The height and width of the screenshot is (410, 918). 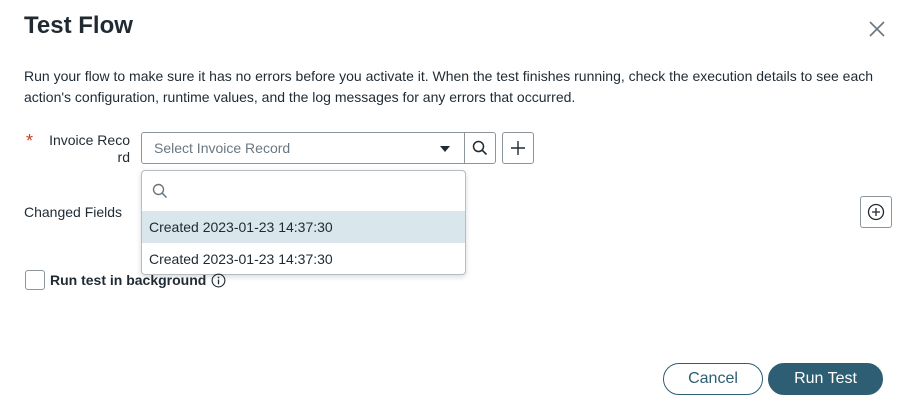 I want to click on invoice-record-placeholder: Select Invoice Record, so click(x=222, y=148).